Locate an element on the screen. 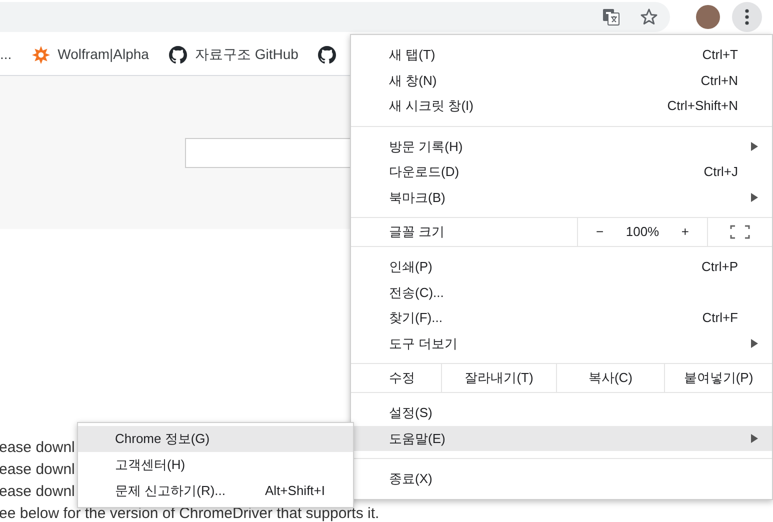 This screenshot has width=773, height=522. edit-button: 잘라내기(T) is located at coordinates (498, 378).